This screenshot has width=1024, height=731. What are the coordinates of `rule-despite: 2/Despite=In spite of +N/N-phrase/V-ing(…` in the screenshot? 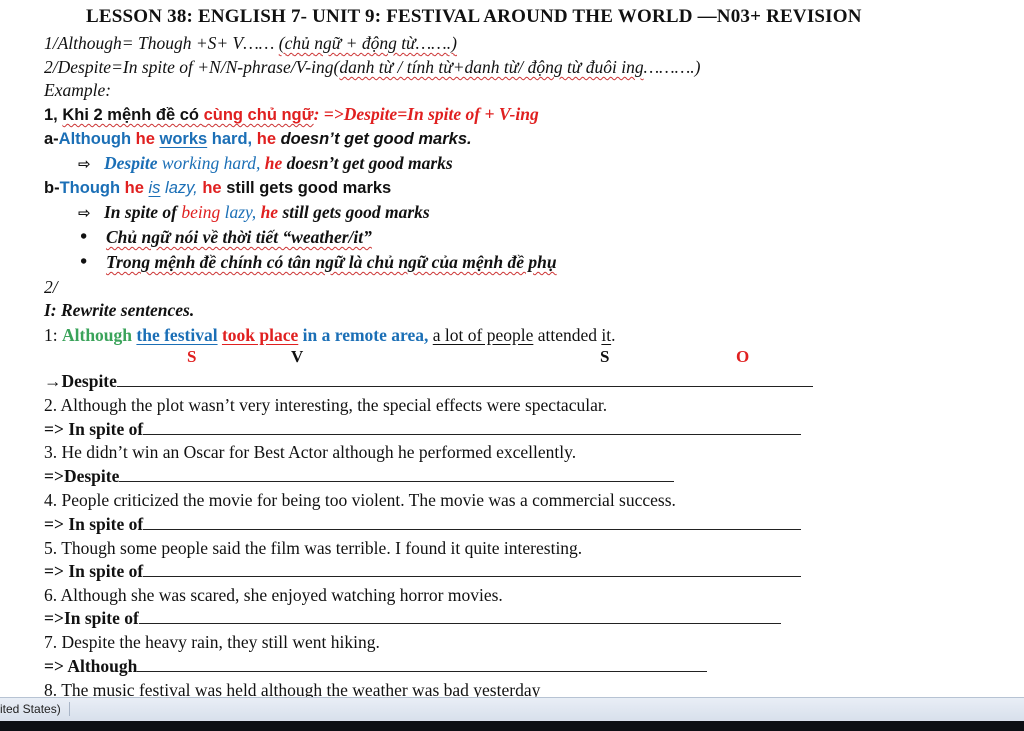 It's located at (372, 67).